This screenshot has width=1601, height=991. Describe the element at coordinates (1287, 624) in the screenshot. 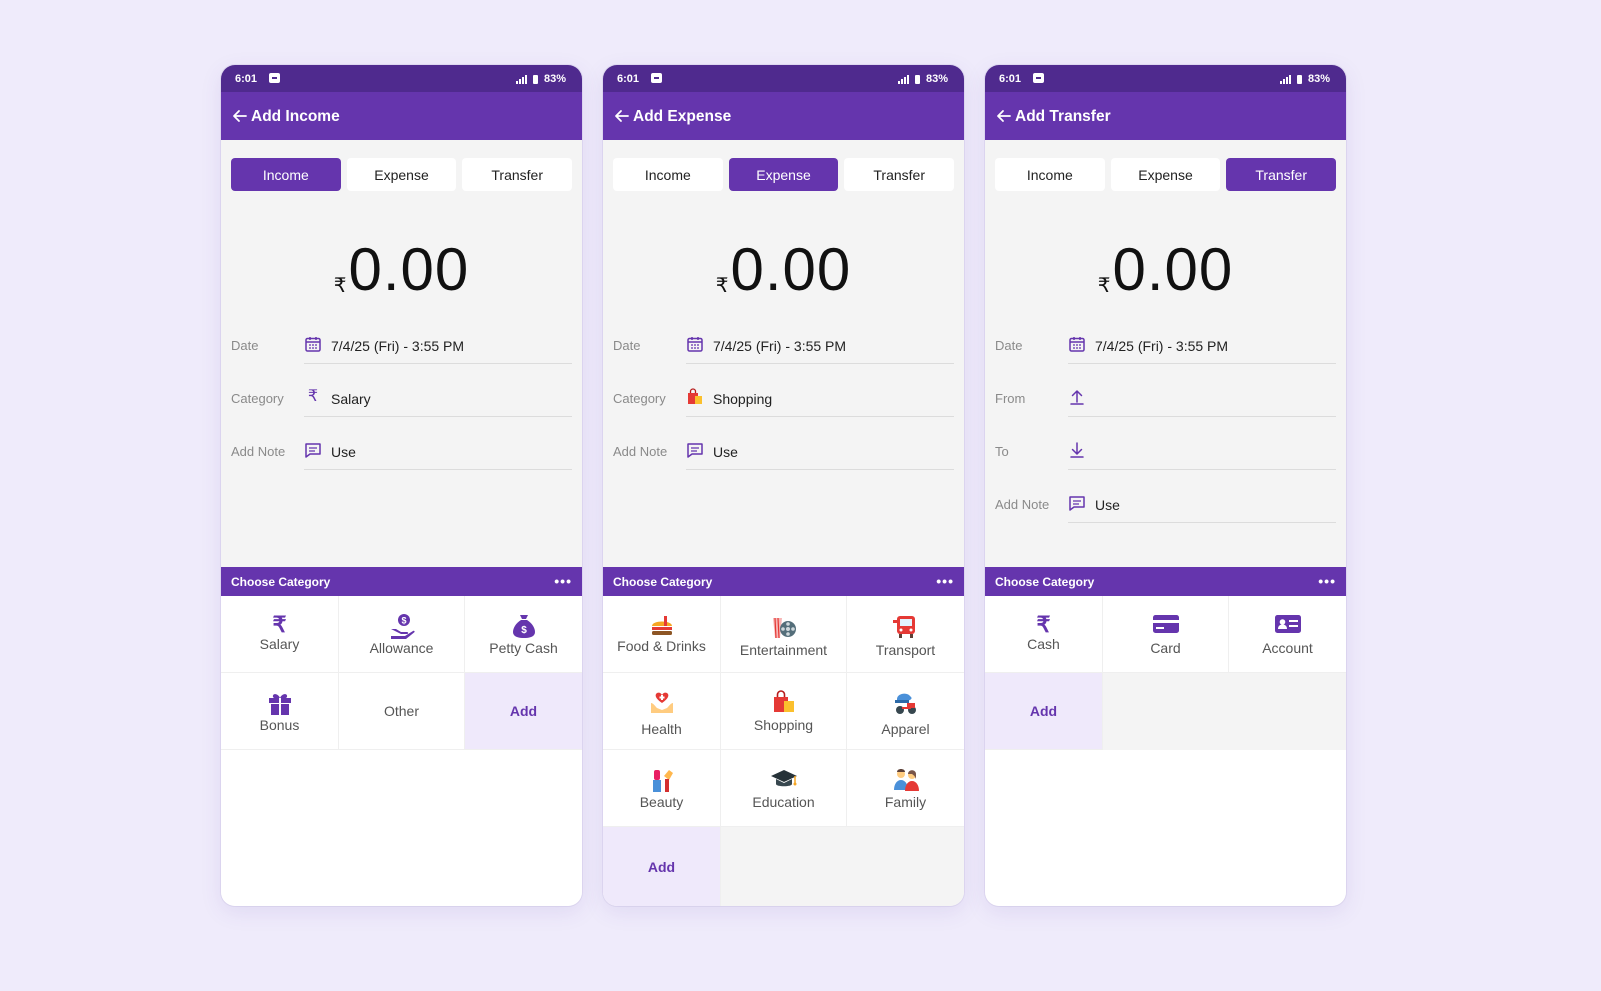

I see `account-card-icon` at that location.